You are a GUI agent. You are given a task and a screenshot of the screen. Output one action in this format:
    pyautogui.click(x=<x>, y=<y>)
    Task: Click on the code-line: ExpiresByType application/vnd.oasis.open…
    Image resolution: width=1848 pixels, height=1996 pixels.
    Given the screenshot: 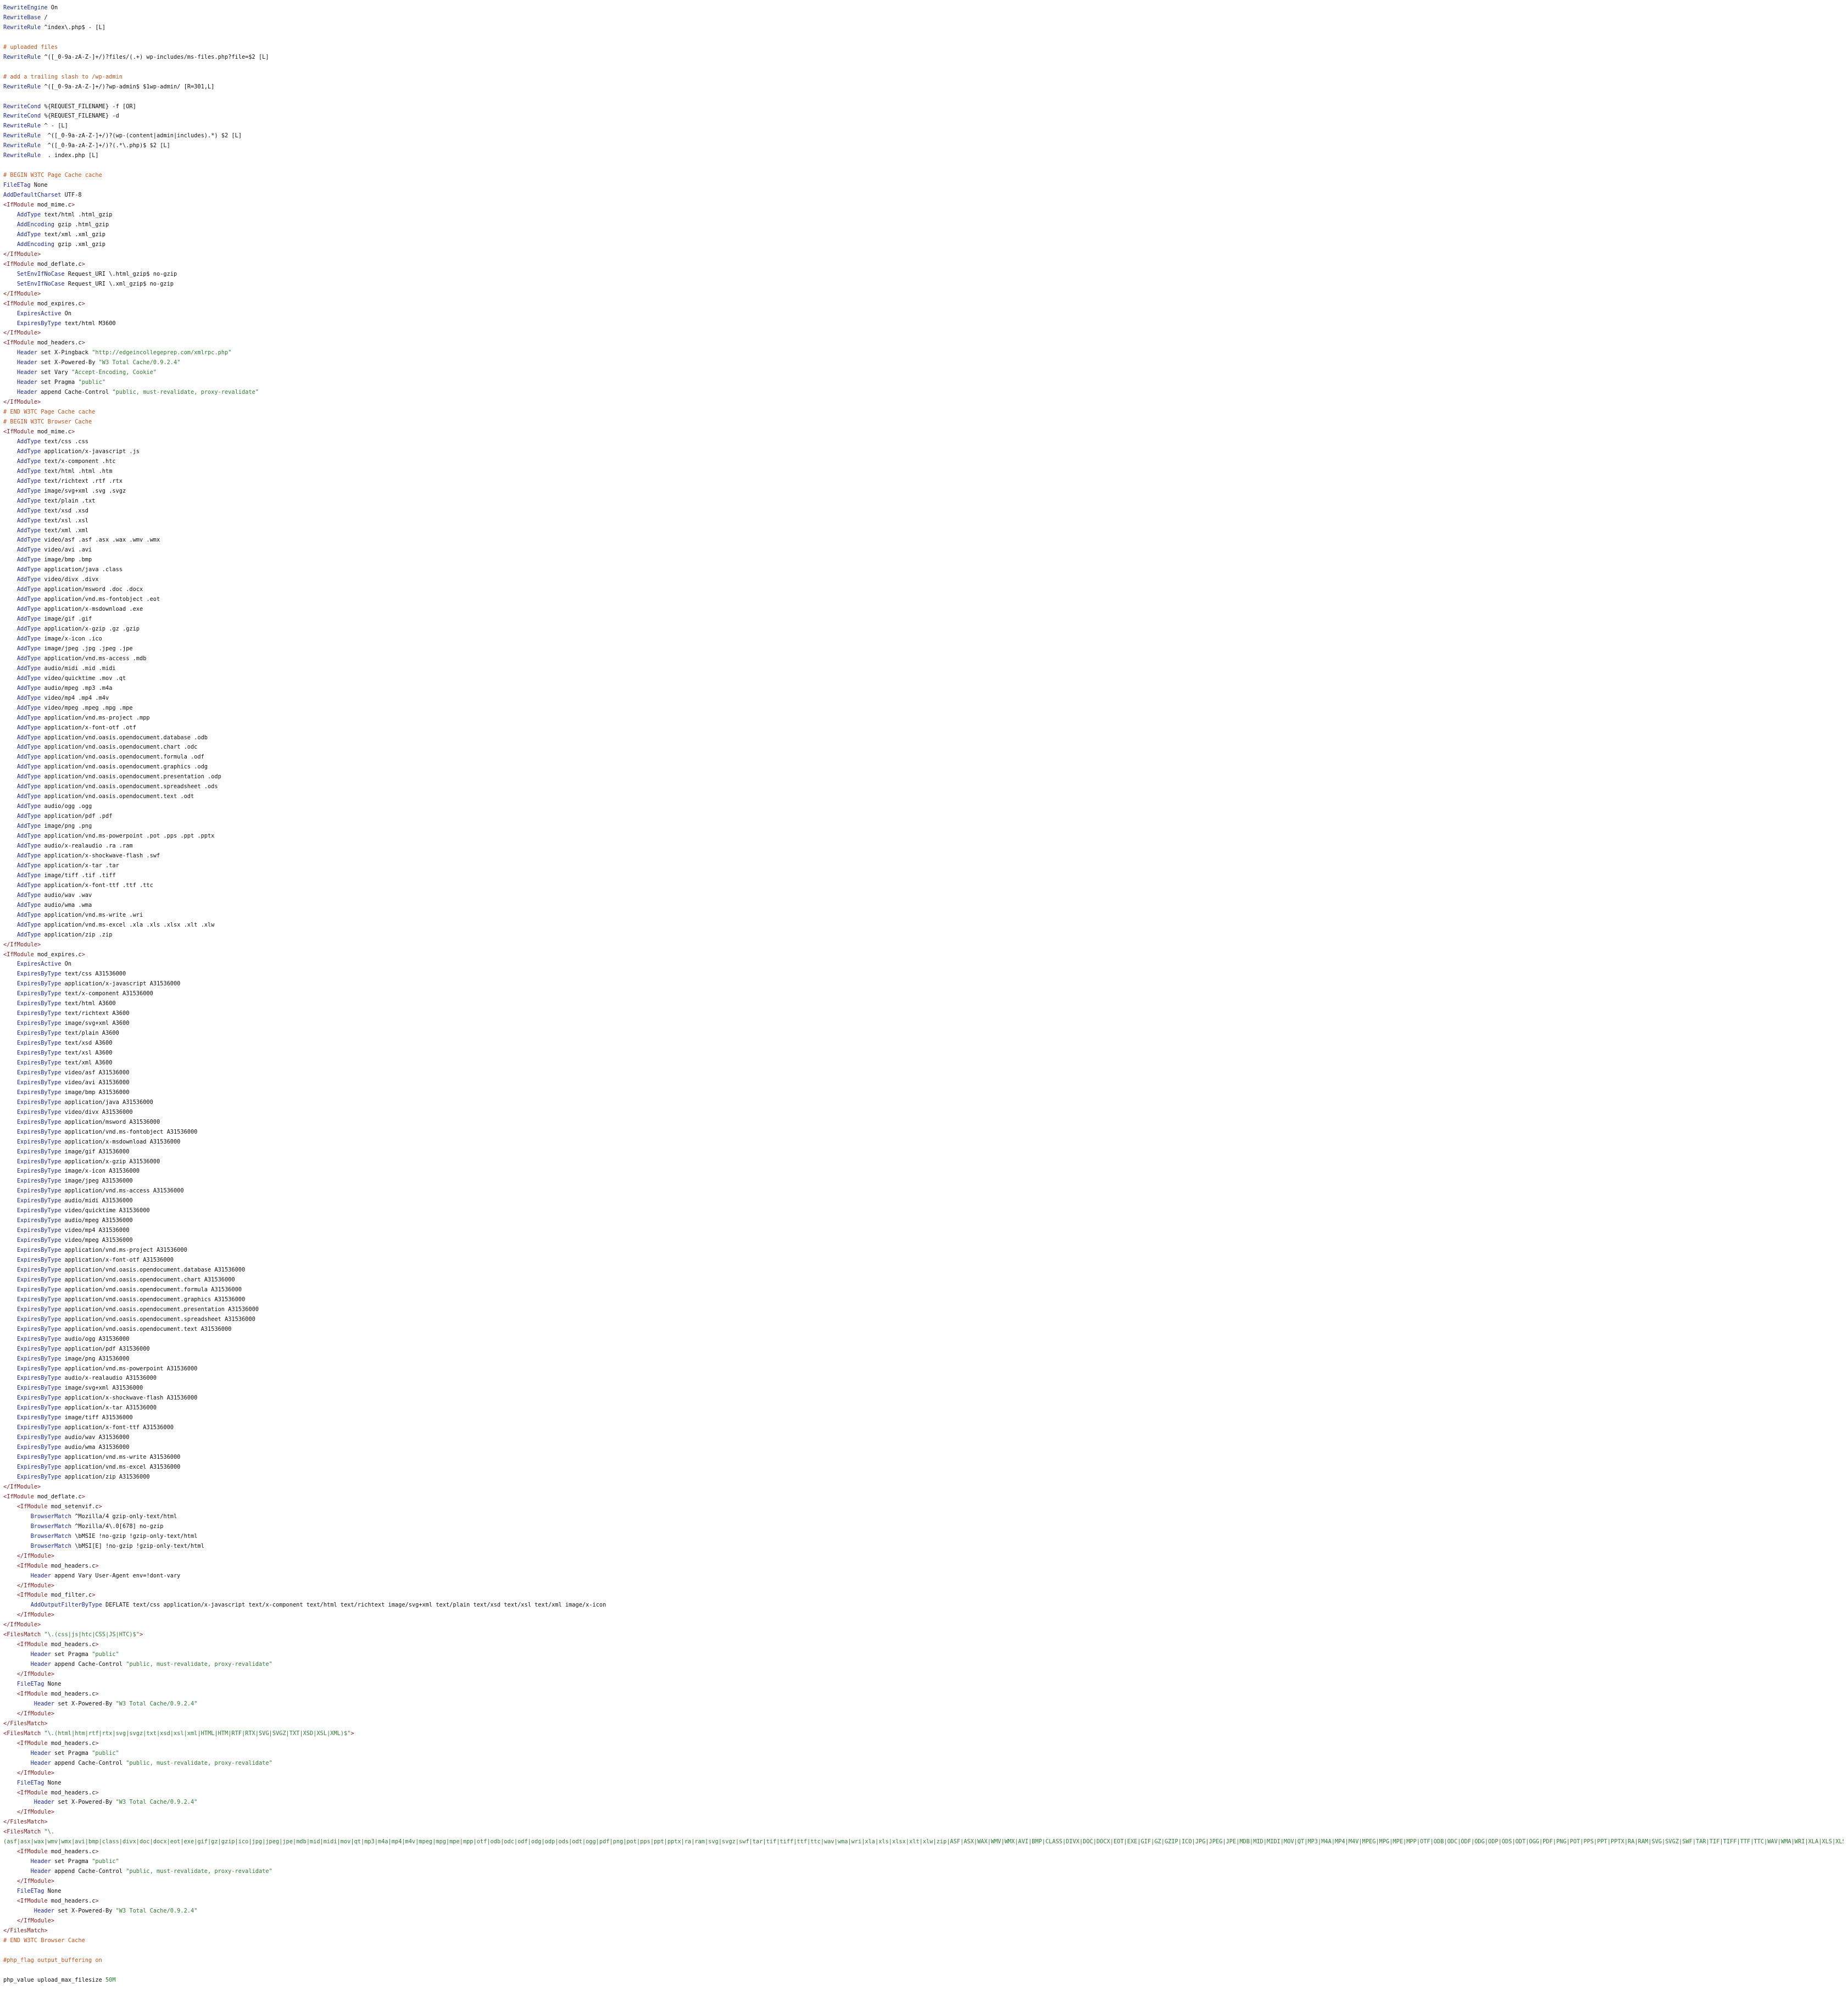 What is the action you would take?
    pyautogui.click(x=923, y=1330)
    